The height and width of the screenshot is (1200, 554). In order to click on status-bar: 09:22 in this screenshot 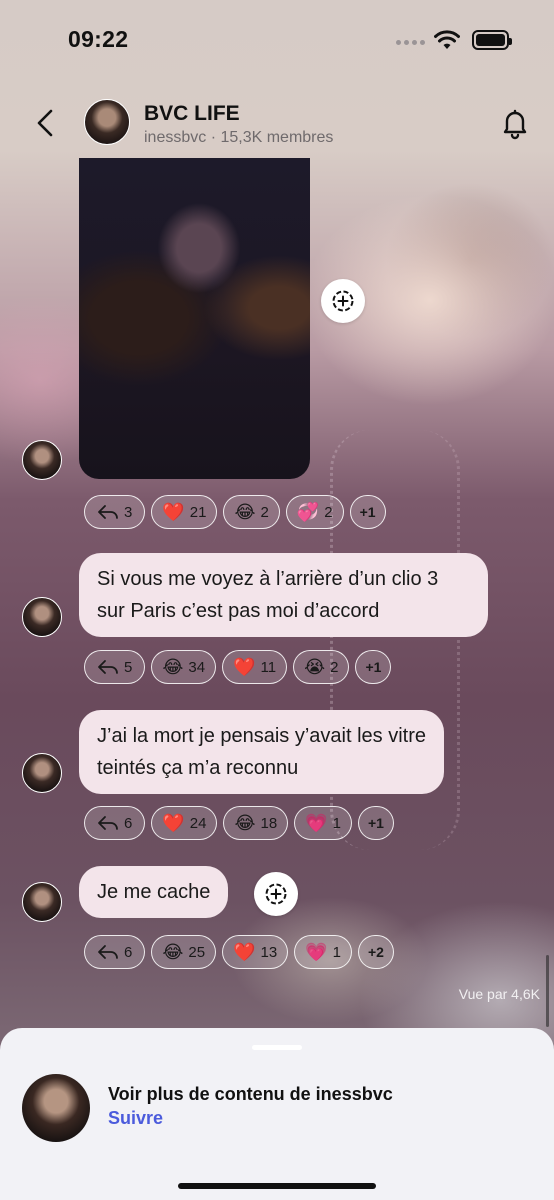, I will do `click(277, 40)`.